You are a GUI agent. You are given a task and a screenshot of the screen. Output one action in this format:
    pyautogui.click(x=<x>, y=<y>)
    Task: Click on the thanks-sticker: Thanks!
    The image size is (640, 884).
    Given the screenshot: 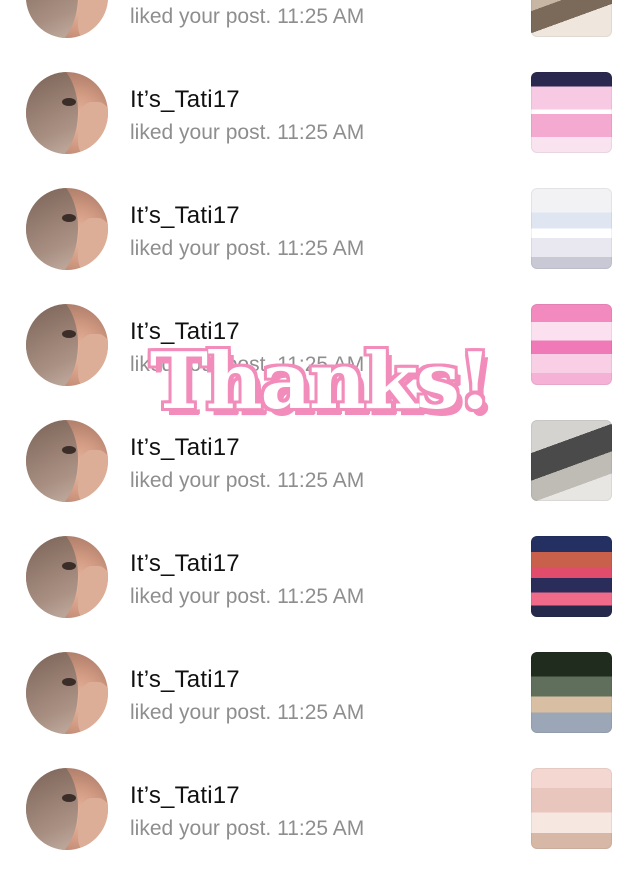 What is the action you would take?
    pyautogui.click(x=320, y=381)
    